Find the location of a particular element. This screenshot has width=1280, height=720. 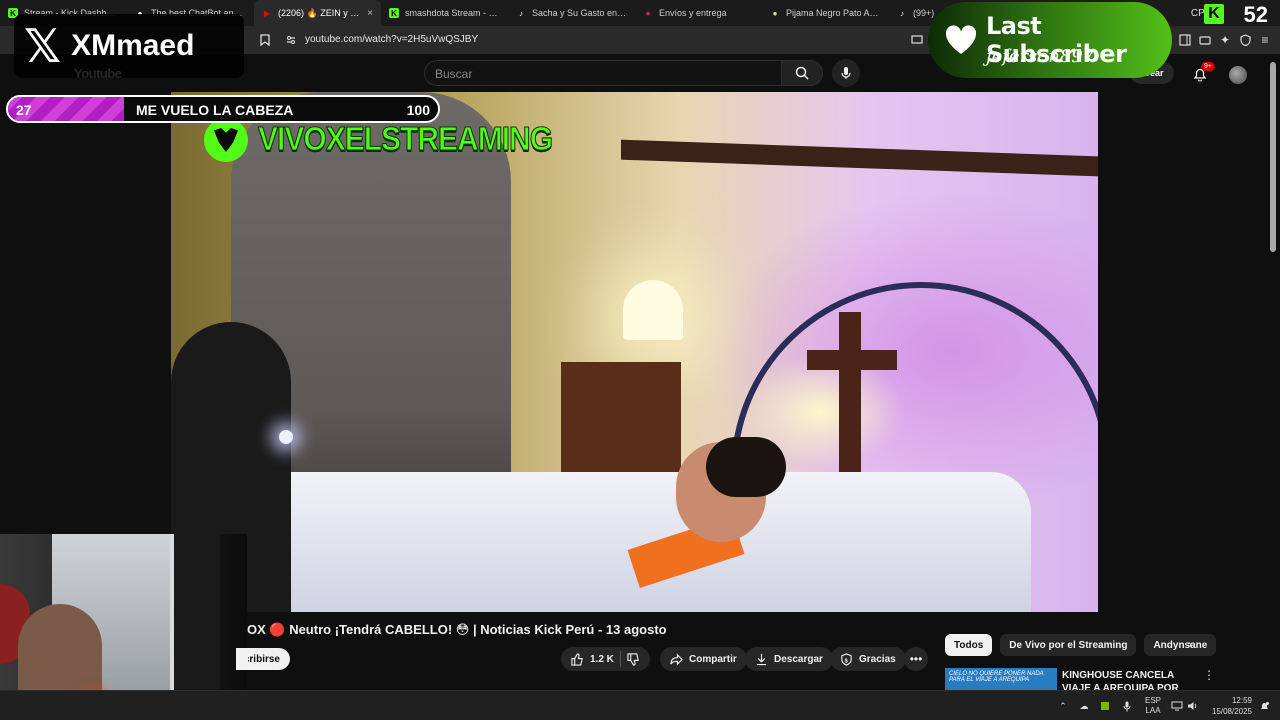

notification-center-icon is located at coordinates (1264, 706).